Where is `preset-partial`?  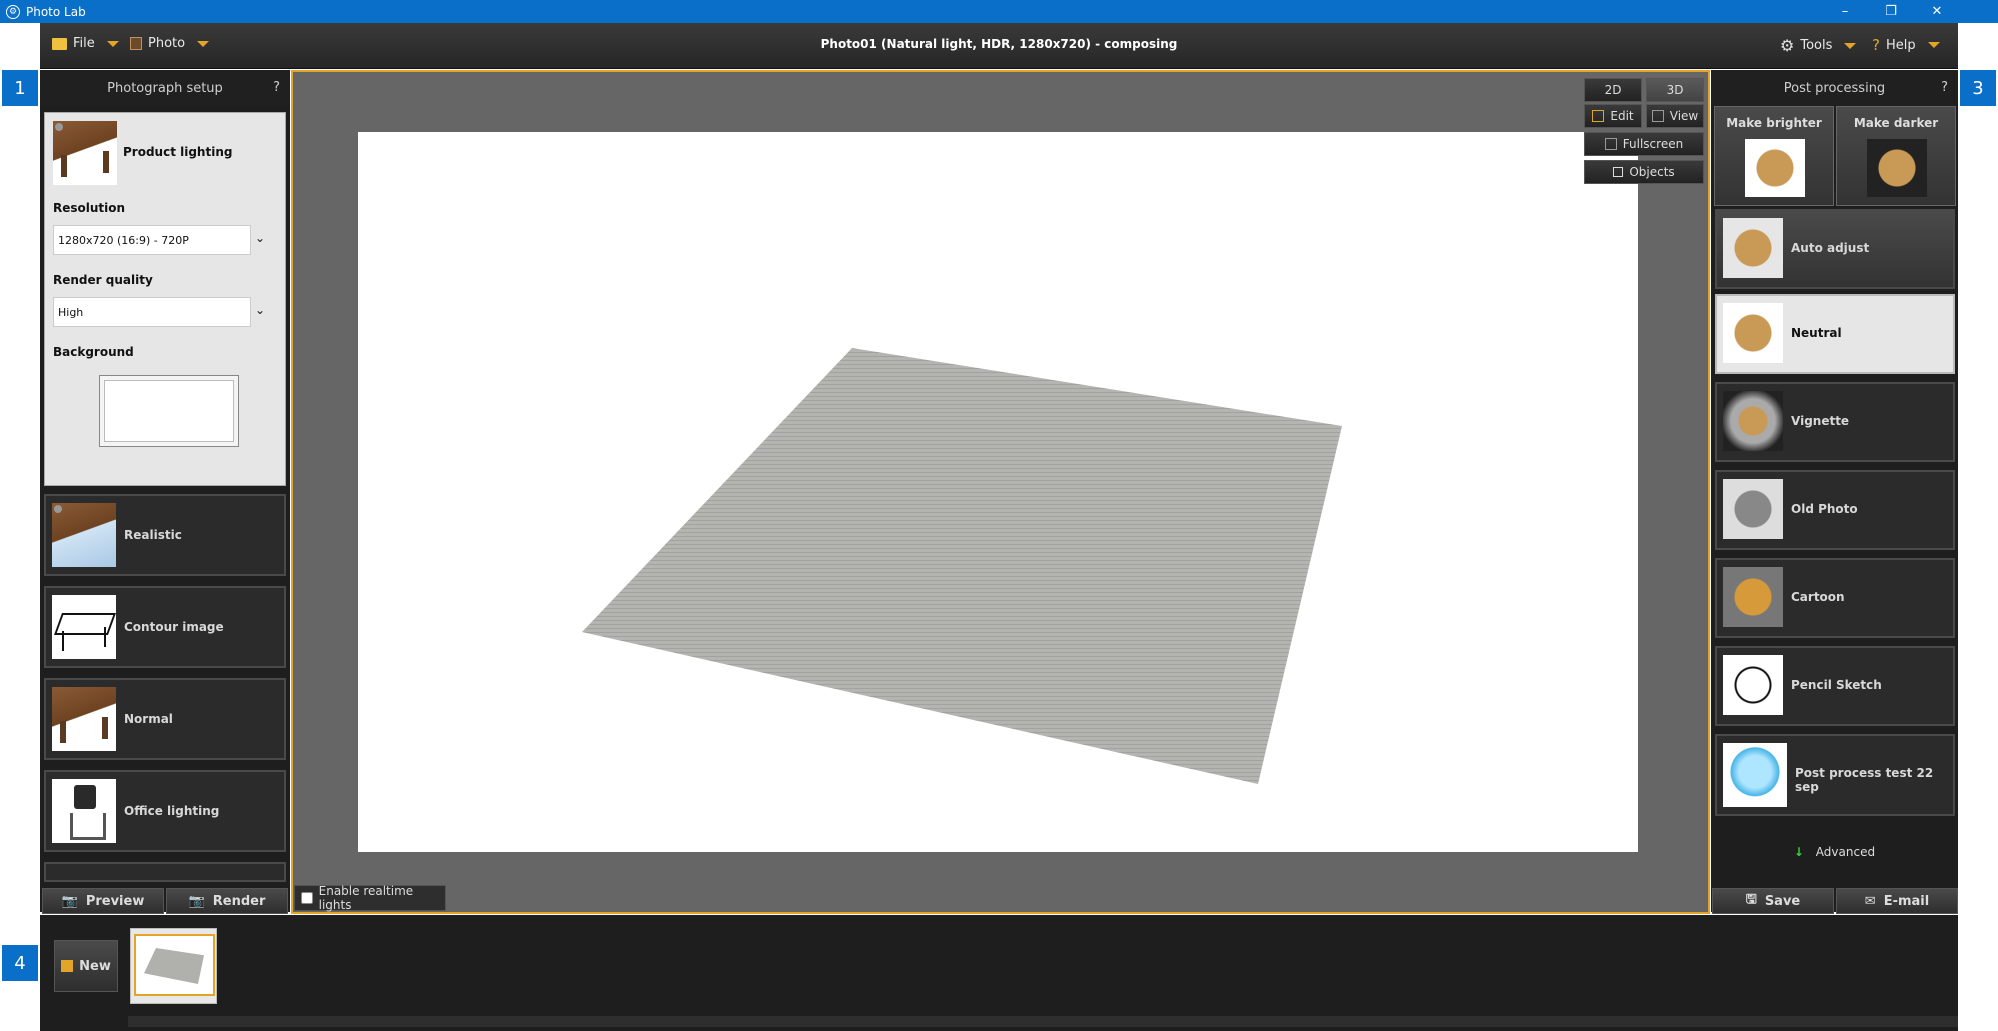 preset-partial is located at coordinates (165, 872).